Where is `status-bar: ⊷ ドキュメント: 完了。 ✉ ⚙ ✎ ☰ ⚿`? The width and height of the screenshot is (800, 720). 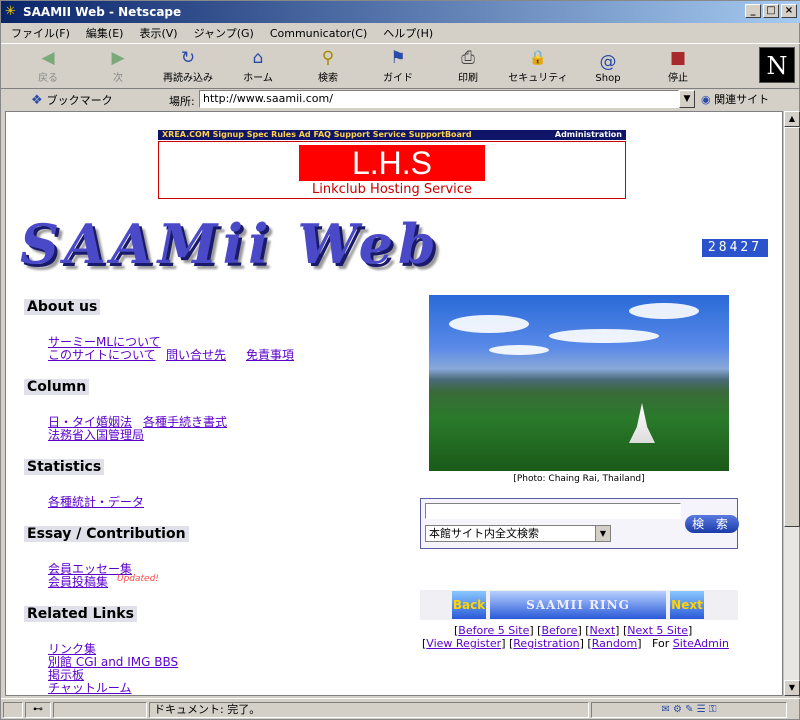
status-bar: ⊷ ドキュメント: 完了。 ✉ ⚙ ✎ ☰ ⚿ is located at coordinates (400, 709).